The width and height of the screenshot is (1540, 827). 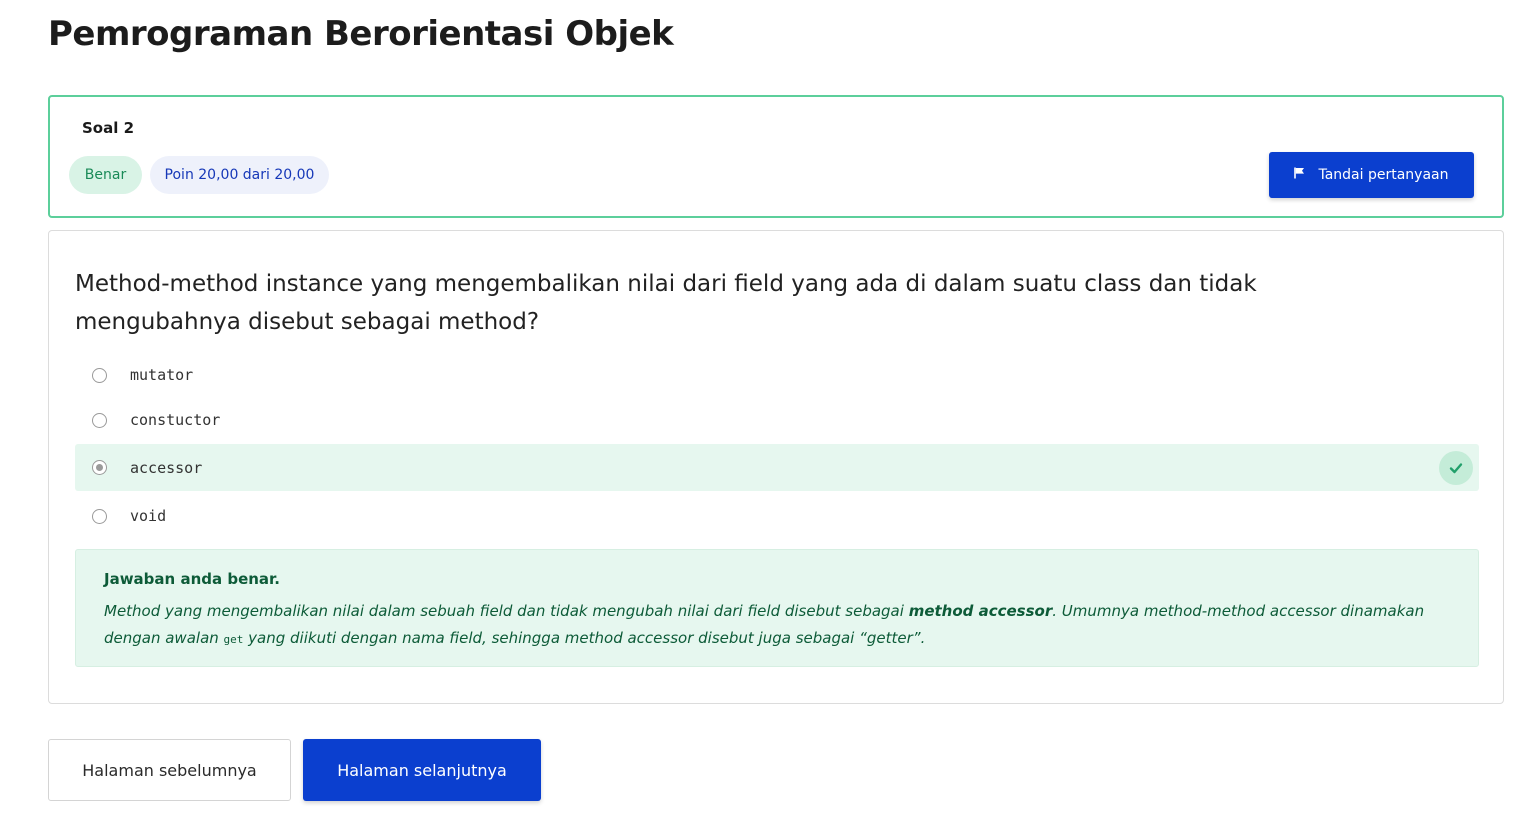 What do you see at coordinates (422, 770) in the screenshot?
I see `next-page-button: Halaman selanjutnya` at bounding box center [422, 770].